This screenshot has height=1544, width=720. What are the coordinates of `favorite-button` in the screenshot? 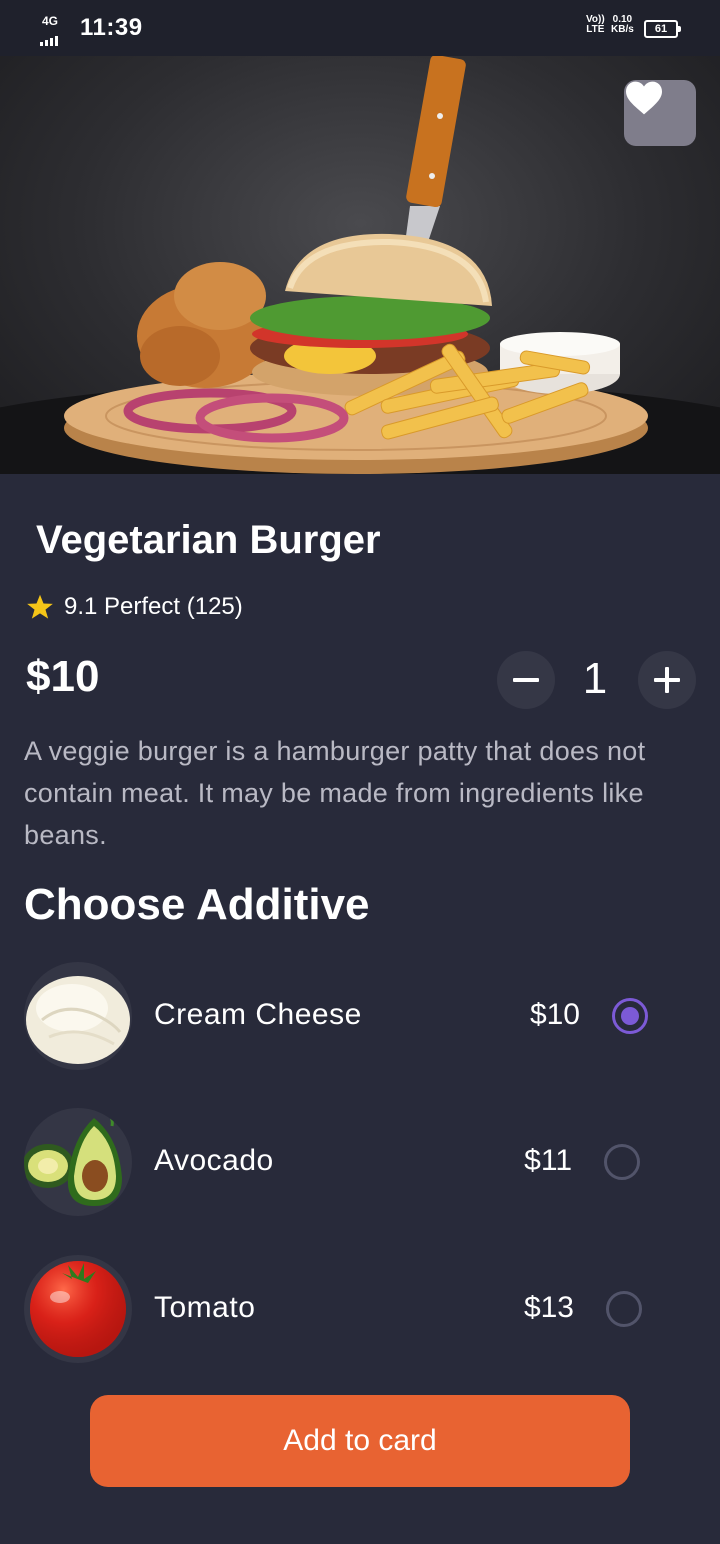 It's located at (660, 113).